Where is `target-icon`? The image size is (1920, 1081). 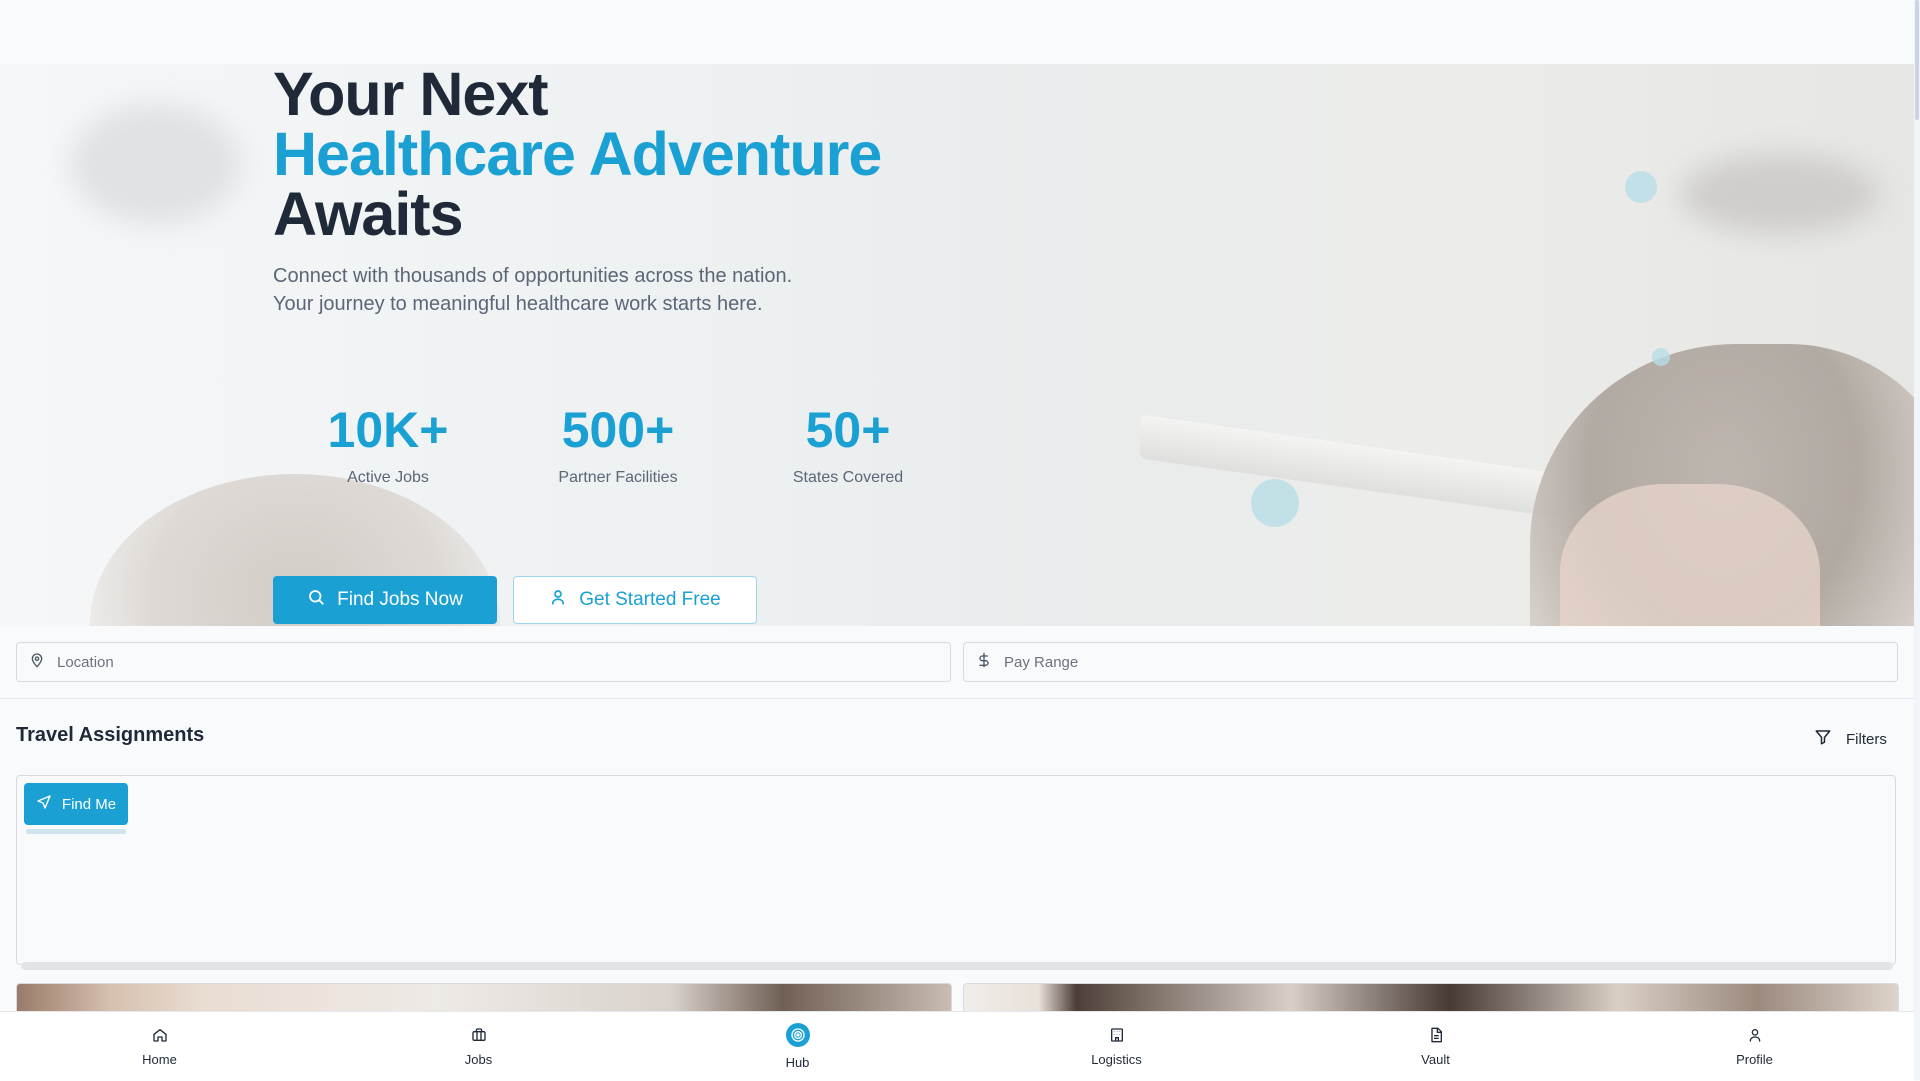
target-icon is located at coordinates (797, 1035).